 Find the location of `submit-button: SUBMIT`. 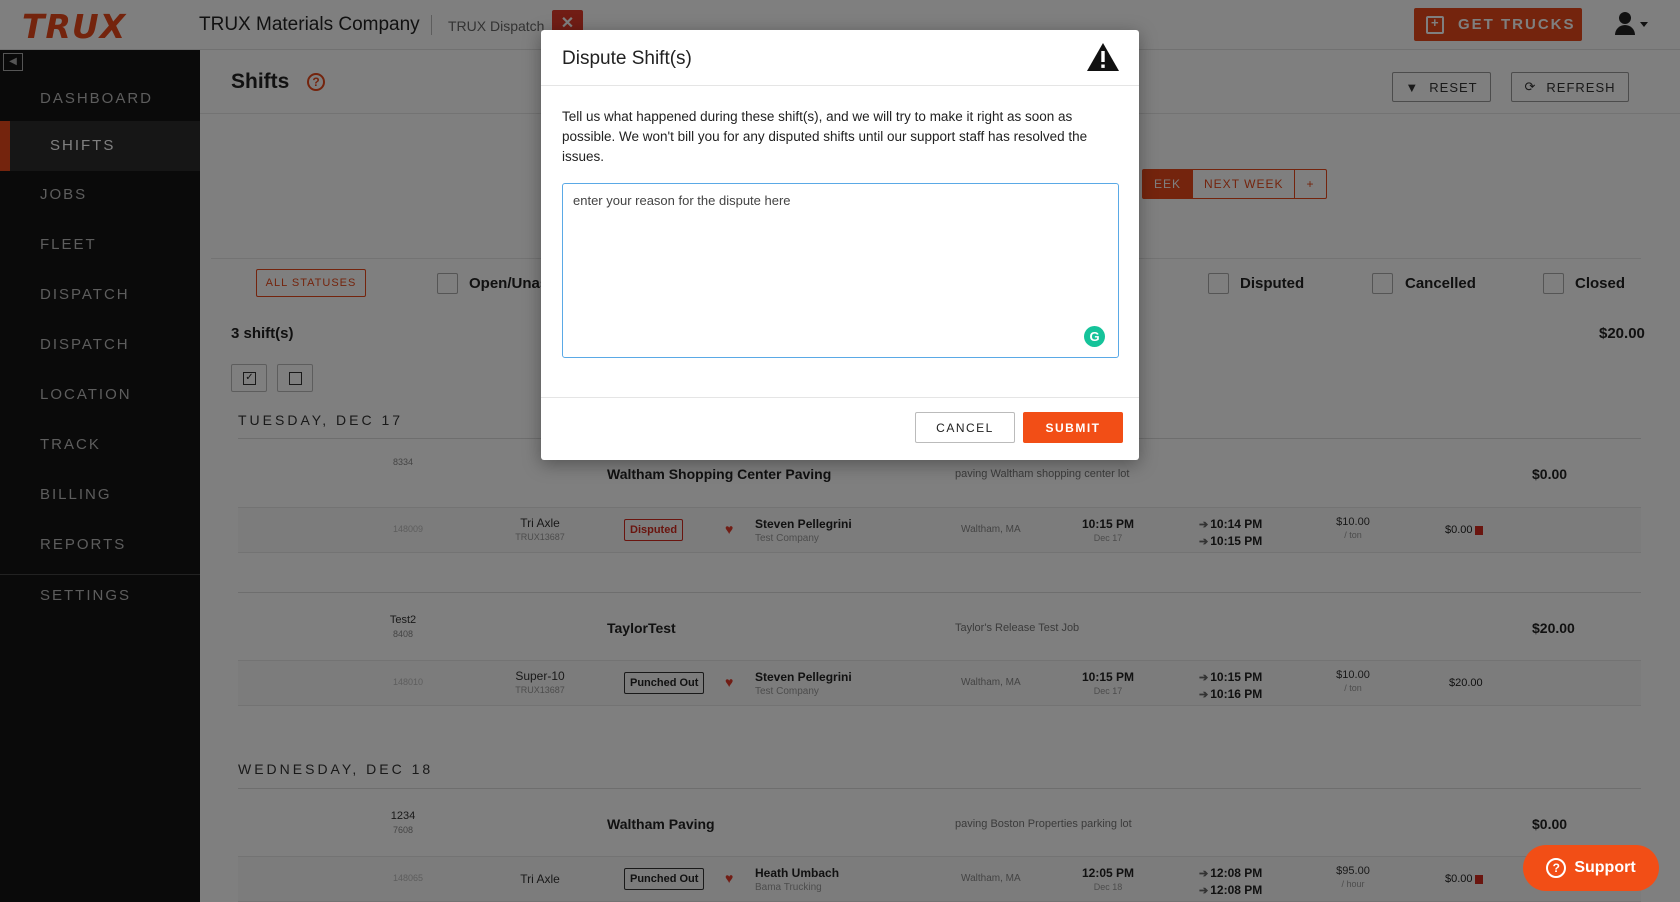

submit-button: SUBMIT is located at coordinates (1073, 427).